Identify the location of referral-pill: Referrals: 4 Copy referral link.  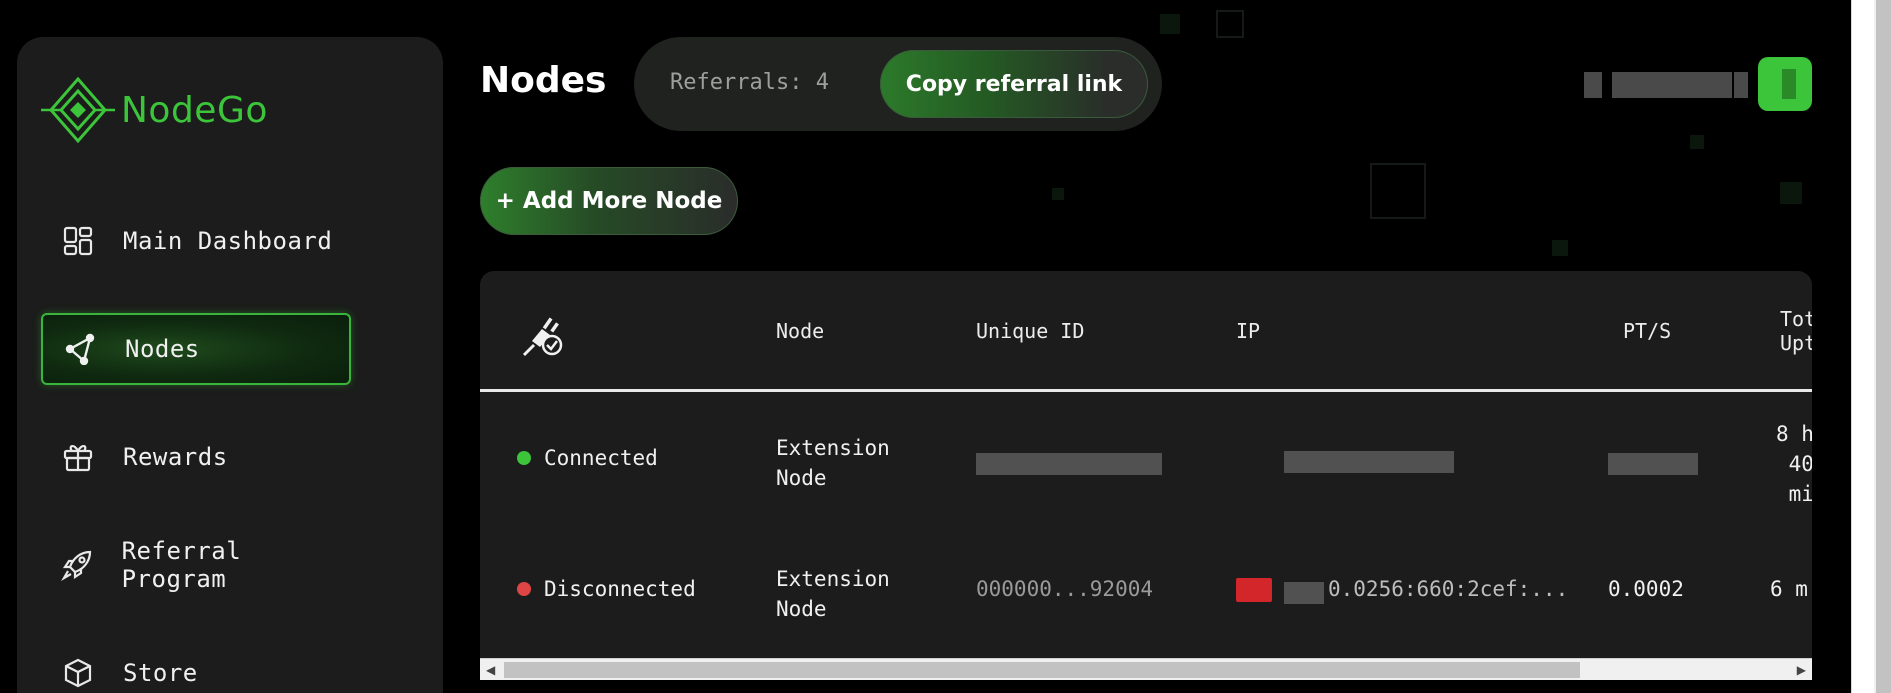
(898, 84).